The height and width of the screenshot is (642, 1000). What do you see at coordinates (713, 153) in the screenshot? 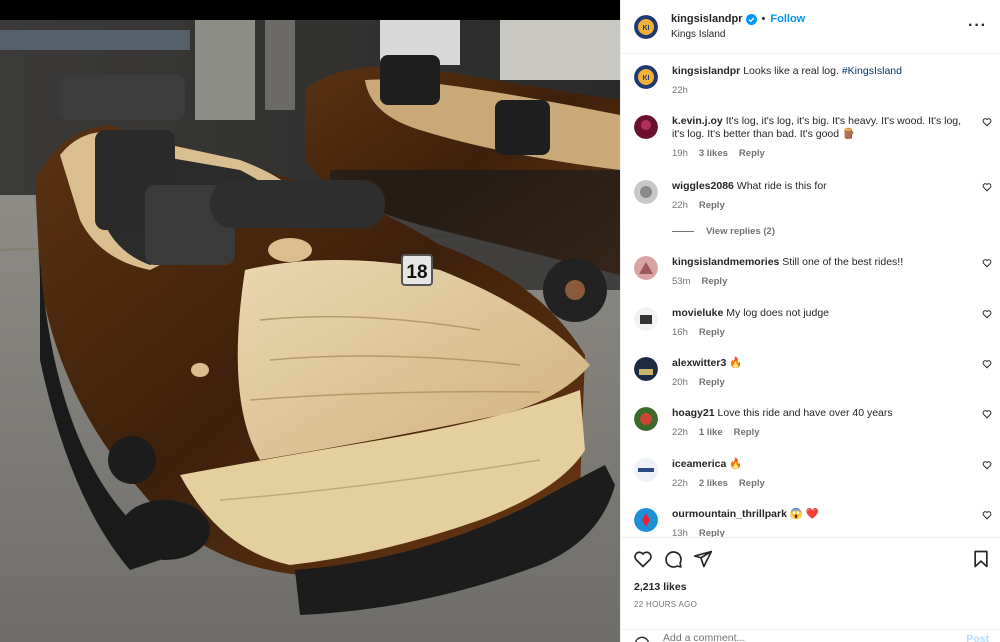
I see `comment-likes: 3 likes` at bounding box center [713, 153].